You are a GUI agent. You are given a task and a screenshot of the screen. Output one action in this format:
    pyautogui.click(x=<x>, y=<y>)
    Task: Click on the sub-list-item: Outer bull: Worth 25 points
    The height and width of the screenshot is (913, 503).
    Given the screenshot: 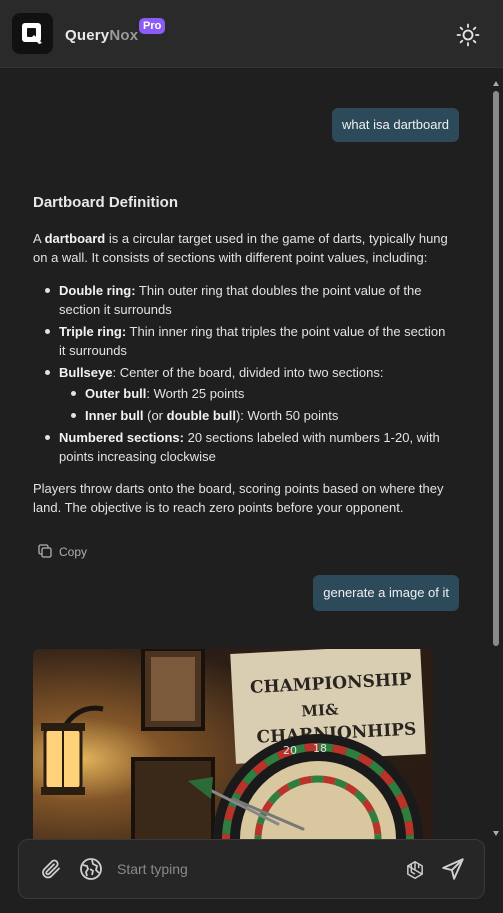 What is the action you would take?
    pyautogui.click(x=256, y=393)
    